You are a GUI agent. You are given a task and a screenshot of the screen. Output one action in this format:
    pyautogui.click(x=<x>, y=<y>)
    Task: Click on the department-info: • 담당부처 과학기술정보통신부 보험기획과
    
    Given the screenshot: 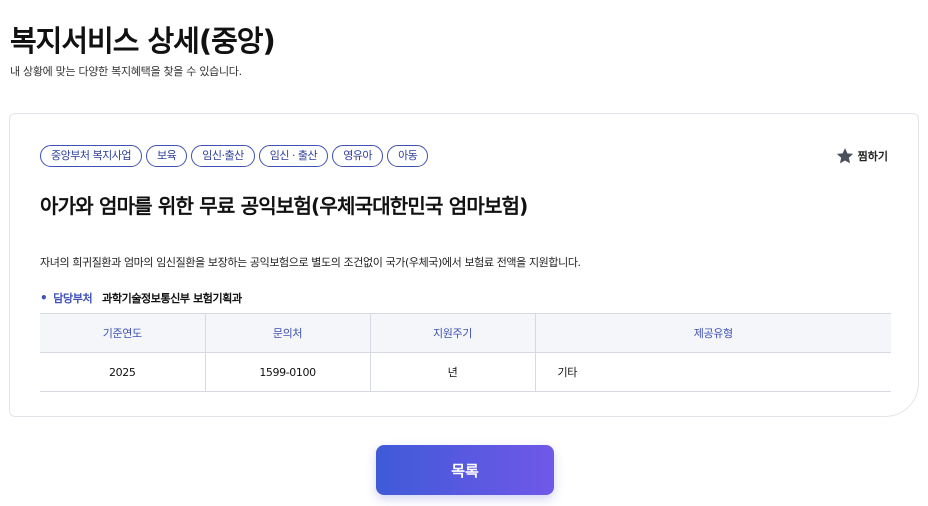 What is the action you would take?
    pyautogui.click(x=141, y=298)
    